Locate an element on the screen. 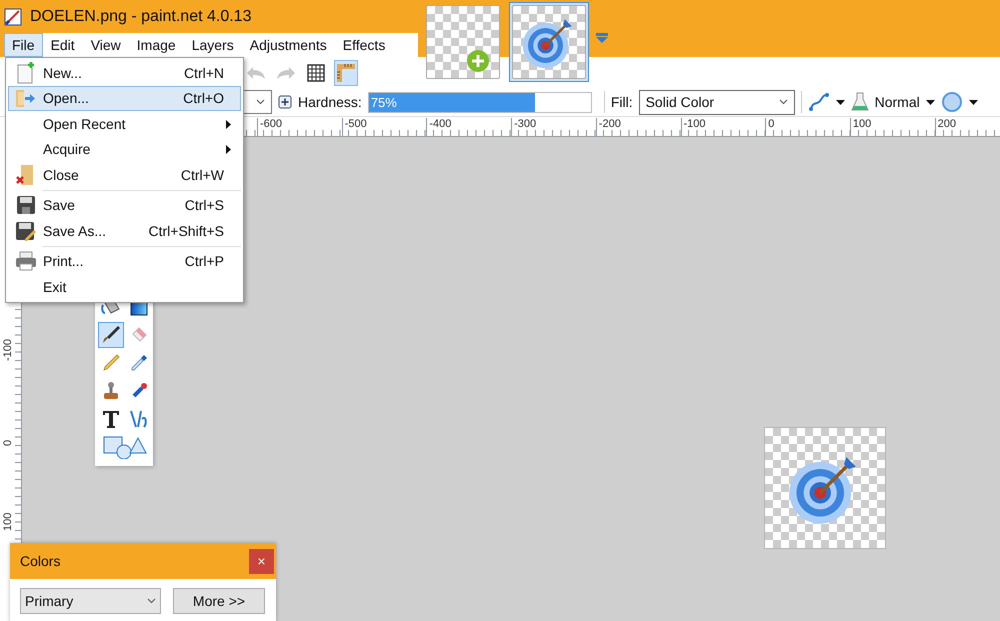 The width and height of the screenshot is (1000, 621). add-button-icon is located at coordinates (285, 102).